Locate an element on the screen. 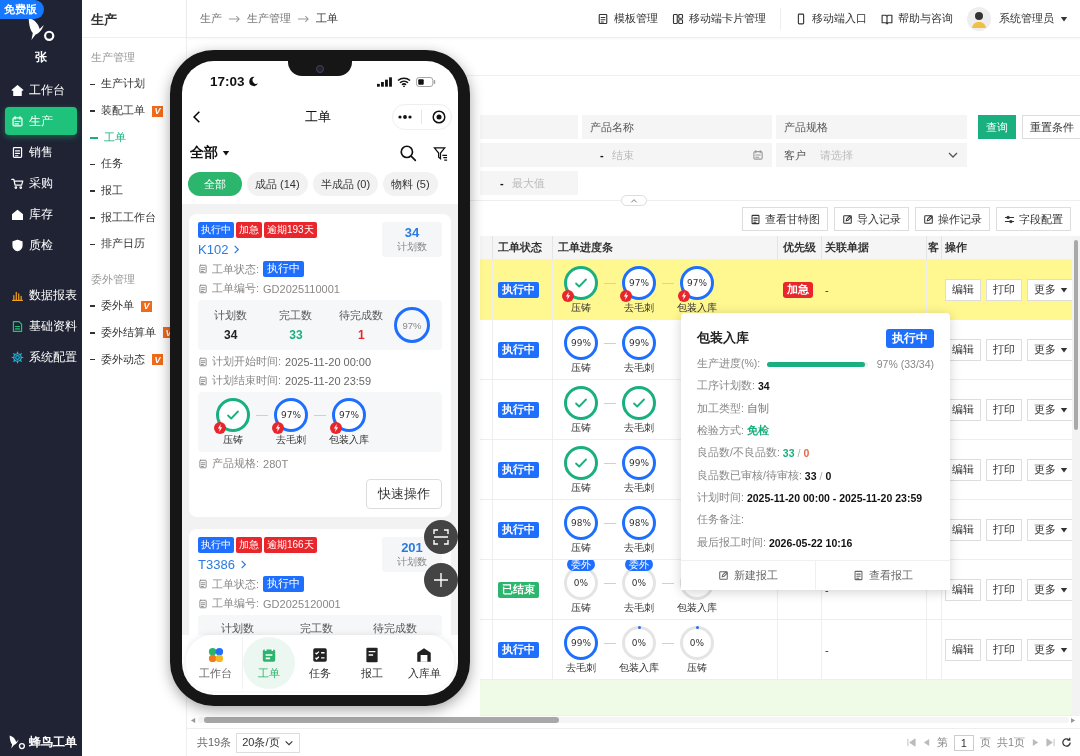 The image size is (1080, 756). next-page-icon is located at coordinates (1035, 742).